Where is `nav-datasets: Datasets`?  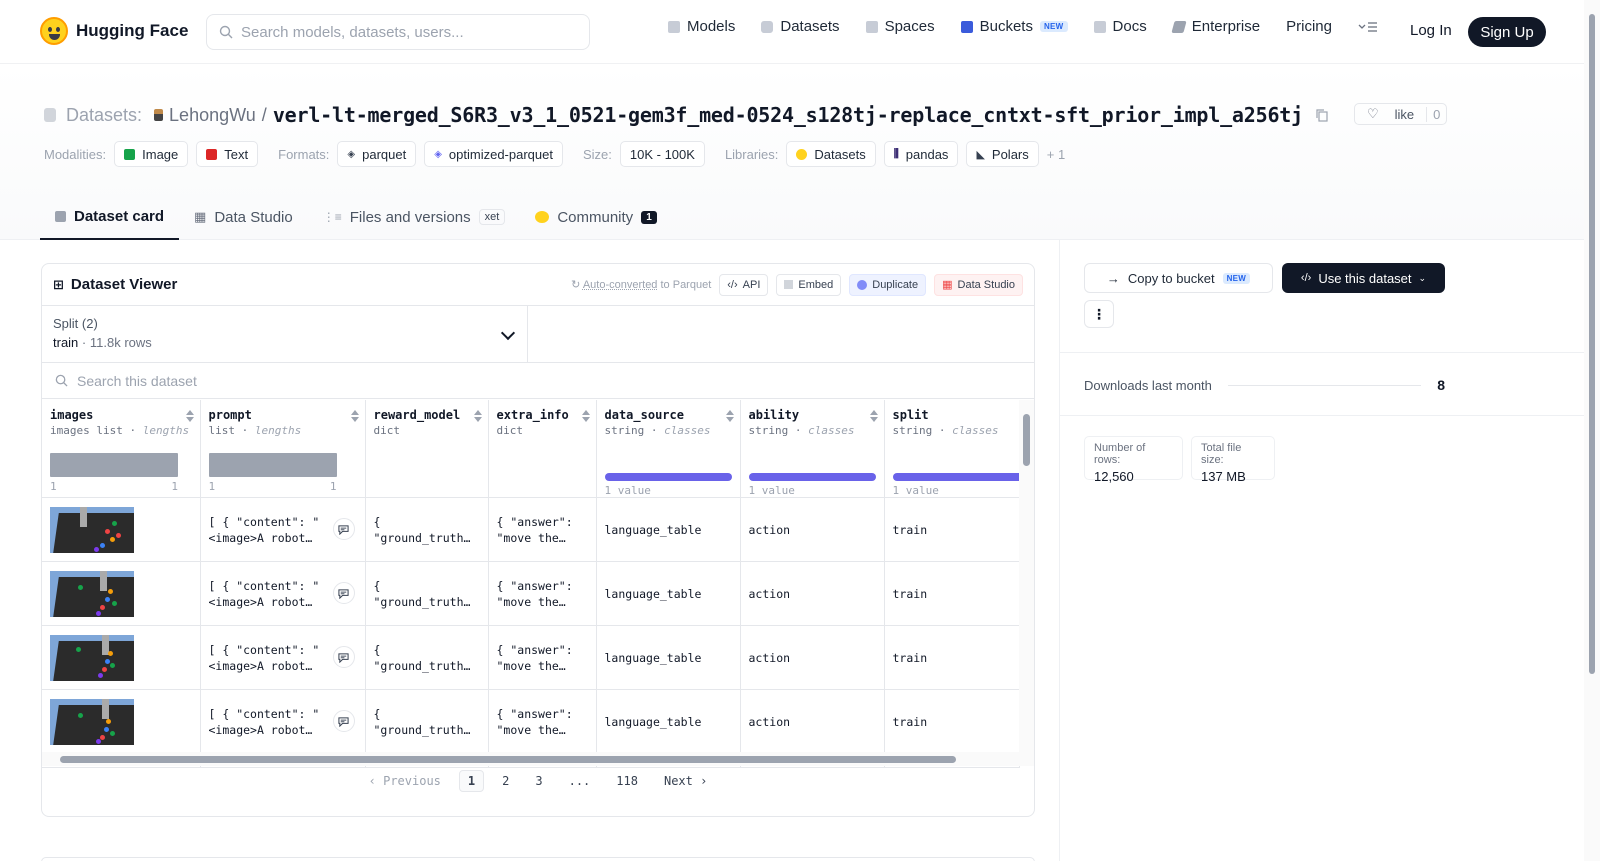 nav-datasets: Datasets is located at coordinates (800, 26).